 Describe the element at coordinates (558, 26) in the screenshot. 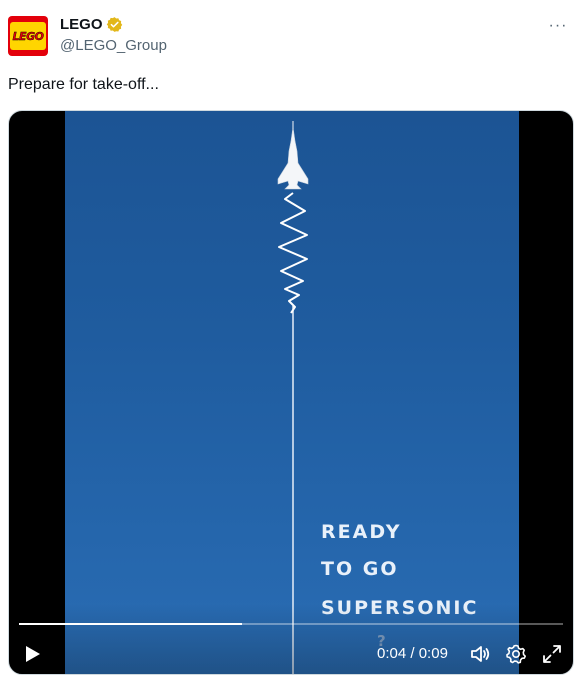

I see `more-horizontal-icon: ···` at that location.